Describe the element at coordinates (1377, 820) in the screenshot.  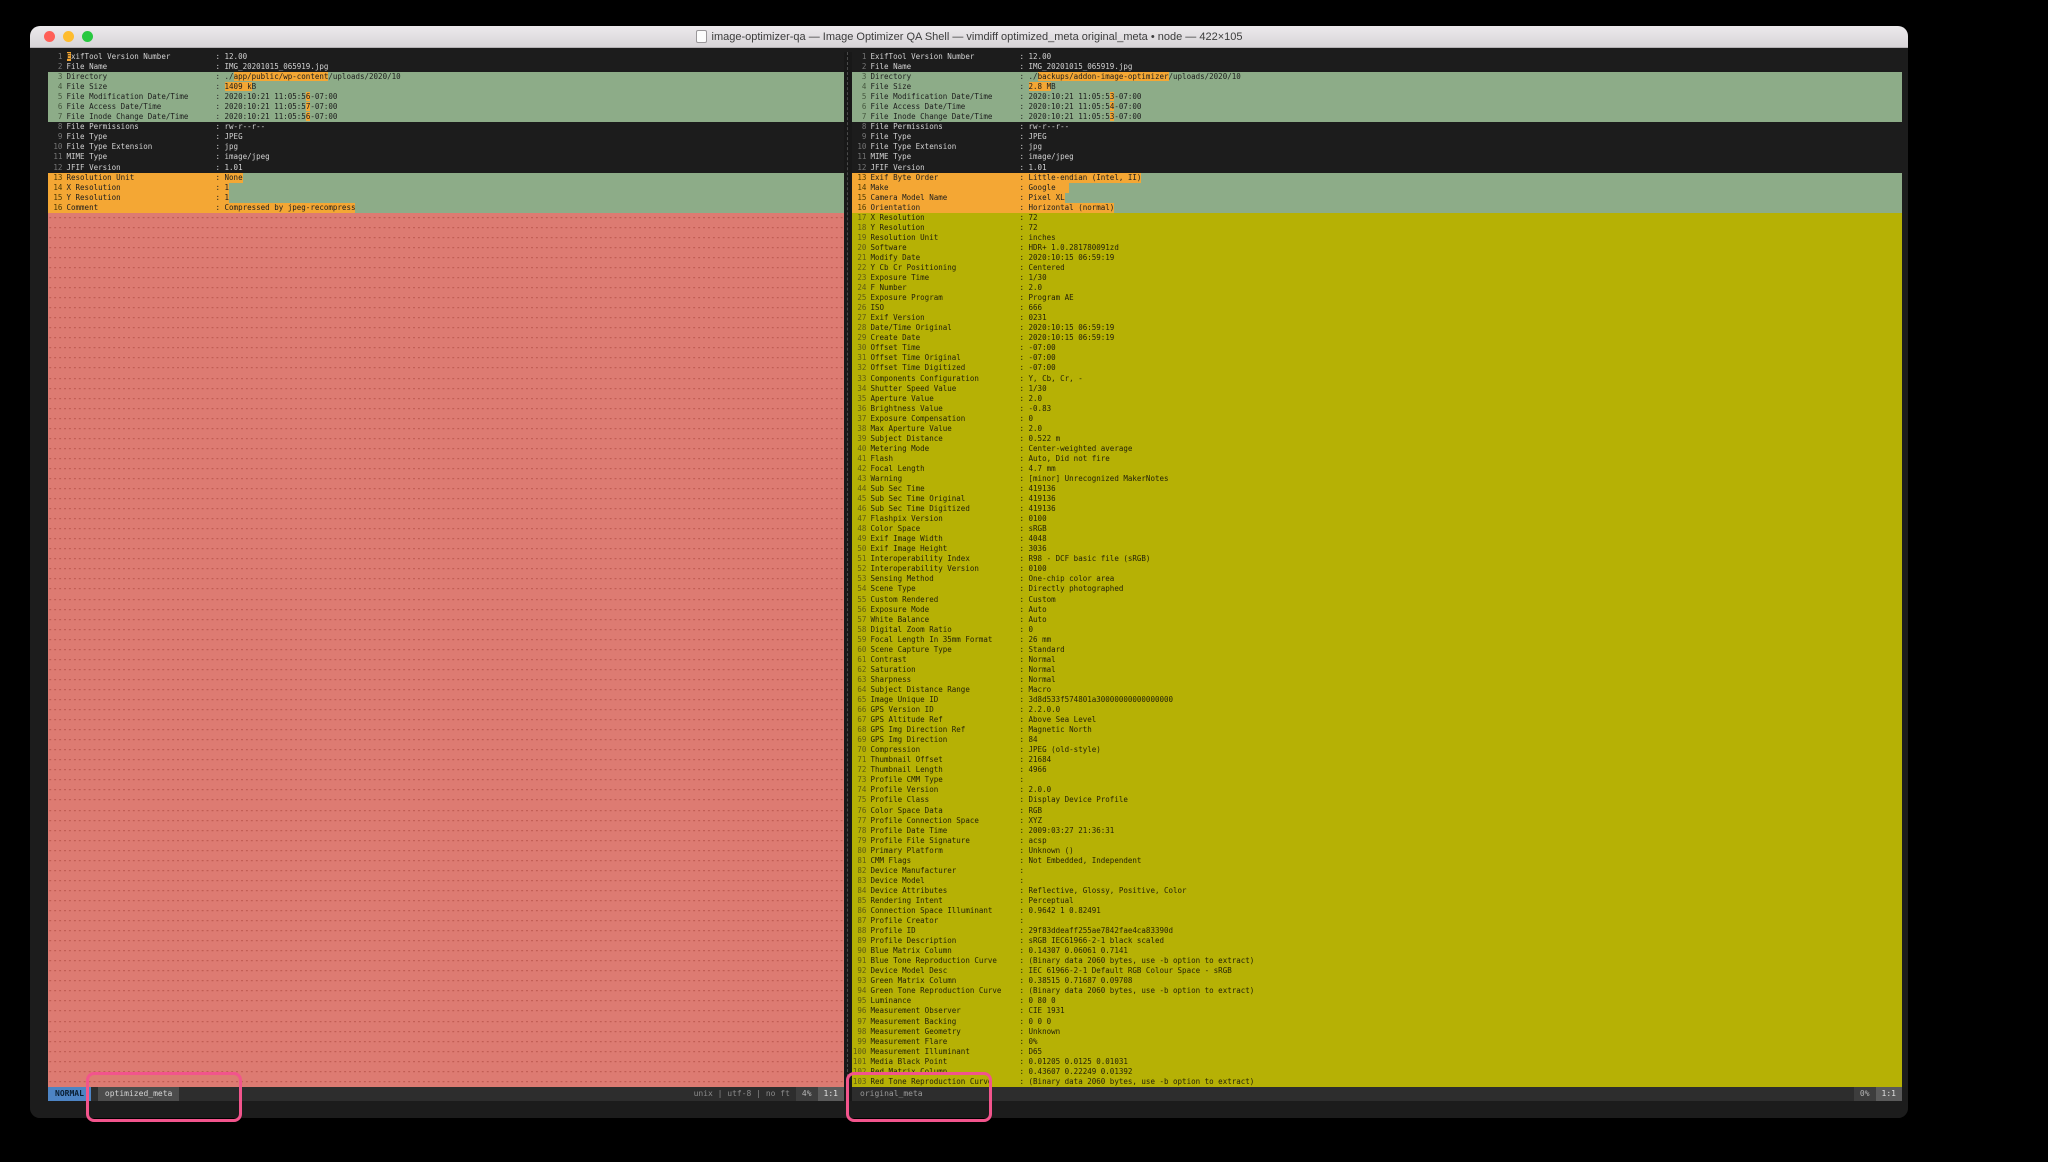
I see `diff-row: 77 Profile Connection Space: XYZ` at that location.